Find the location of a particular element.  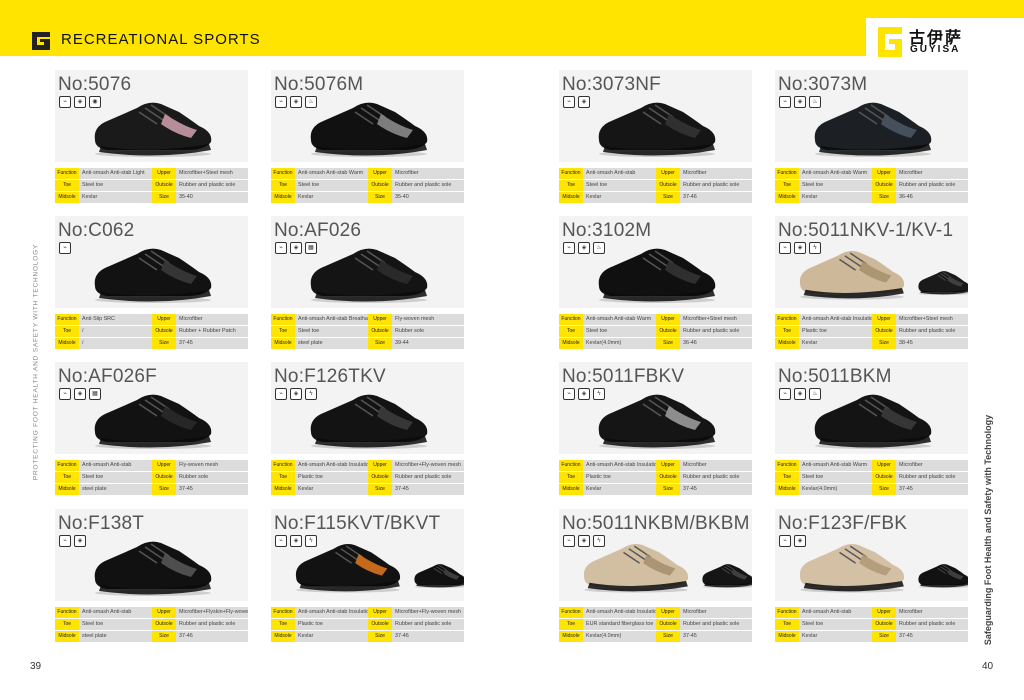

upper-value: Microfiber is located at coordinates (716, 612).